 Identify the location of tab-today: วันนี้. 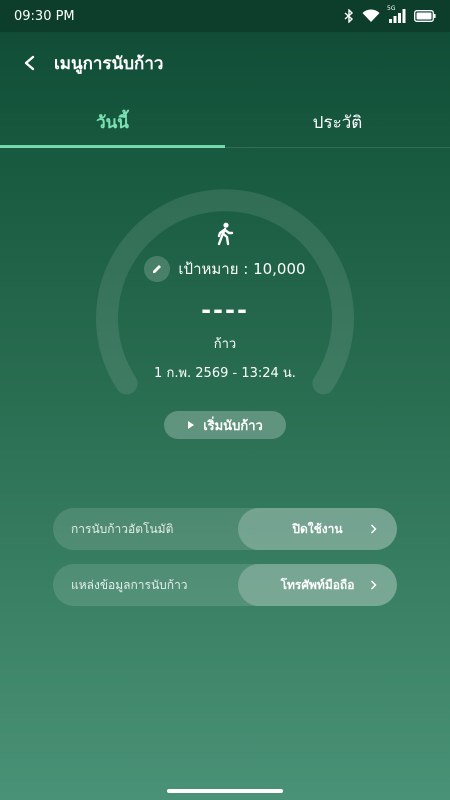
(112, 122).